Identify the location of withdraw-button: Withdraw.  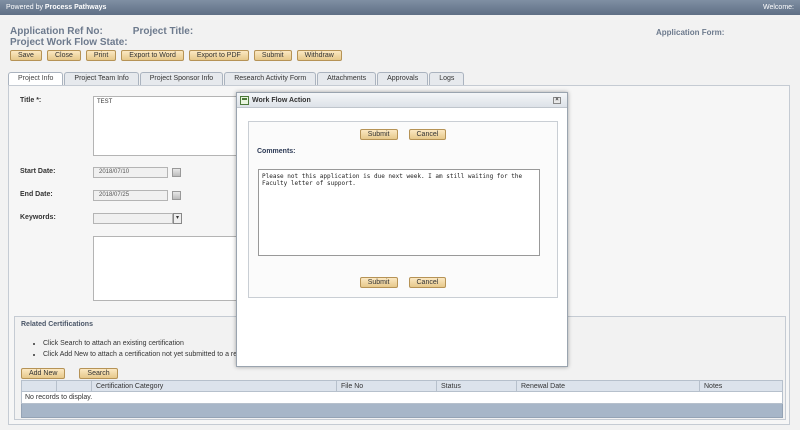
(319, 55).